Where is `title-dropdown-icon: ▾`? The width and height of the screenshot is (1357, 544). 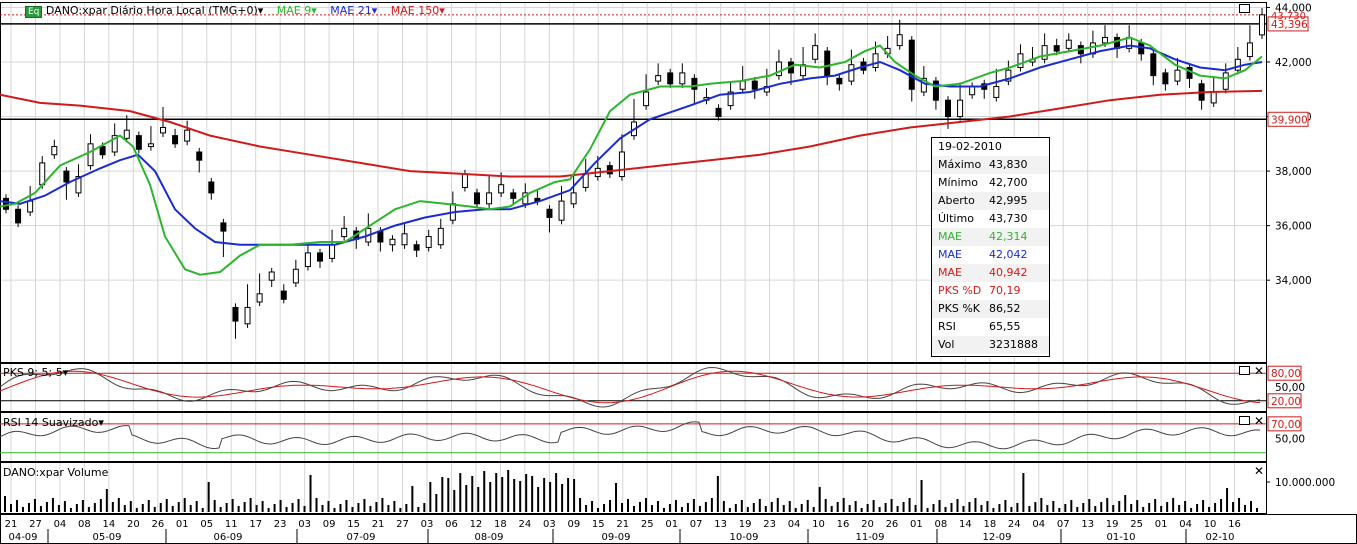
title-dropdown-icon: ▾ is located at coordinates (261, 10).